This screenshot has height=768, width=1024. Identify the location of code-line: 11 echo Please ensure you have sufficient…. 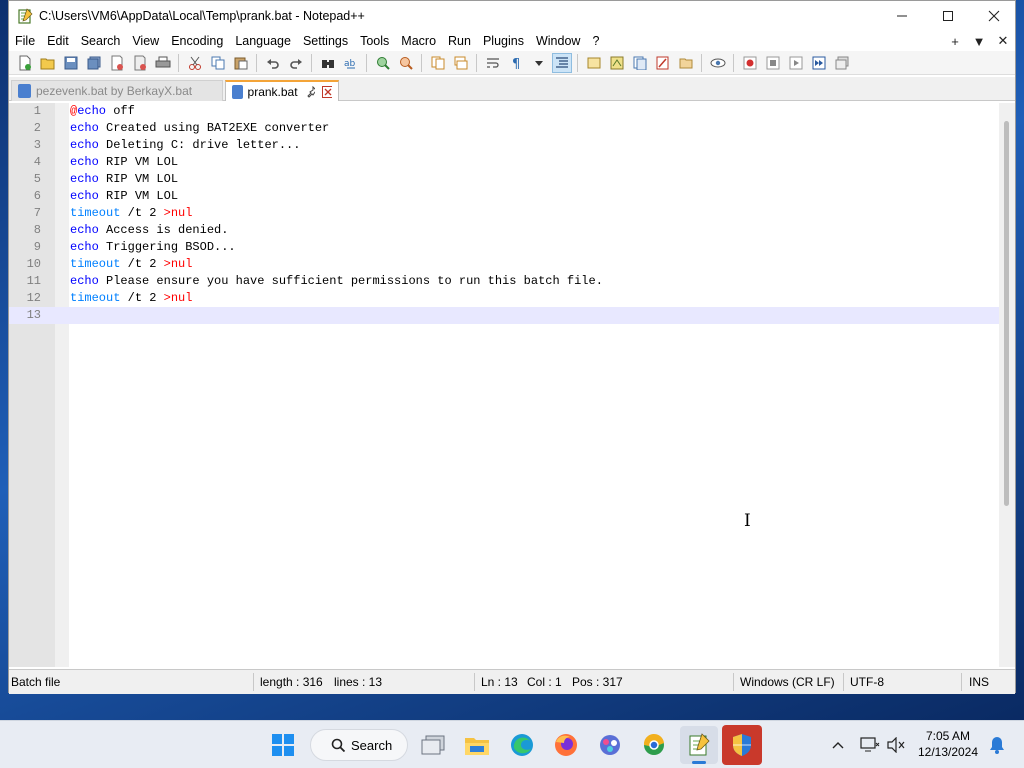
(504, 281).